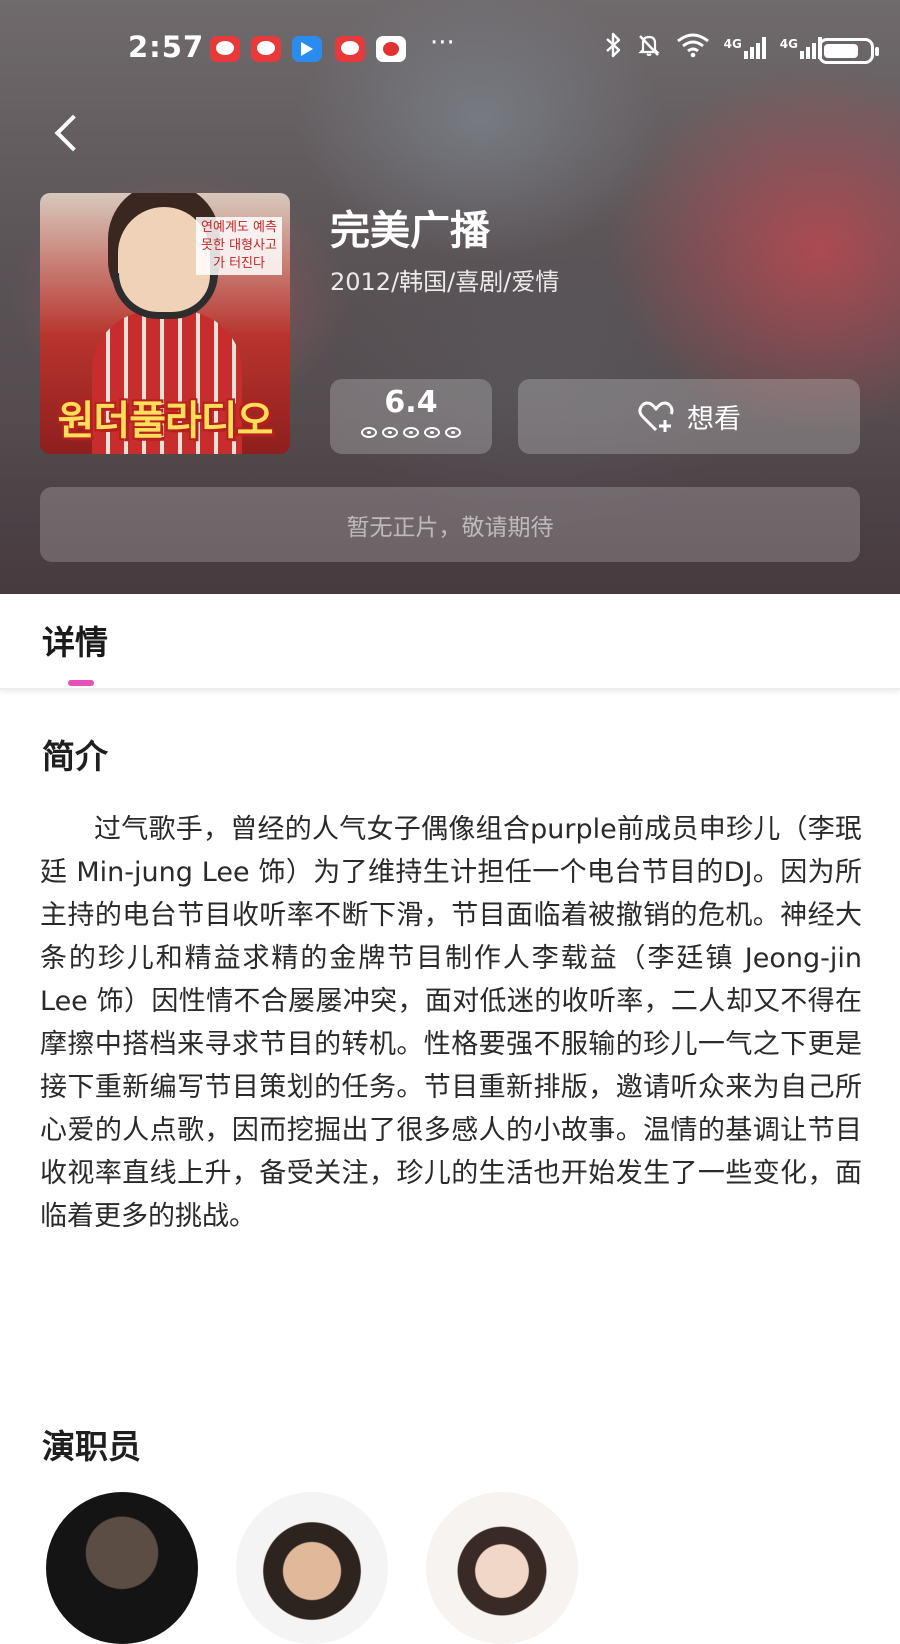  Describe the element at coordinates (656, 416) in the screenshot. I see `heart-plus-icon` at that location.